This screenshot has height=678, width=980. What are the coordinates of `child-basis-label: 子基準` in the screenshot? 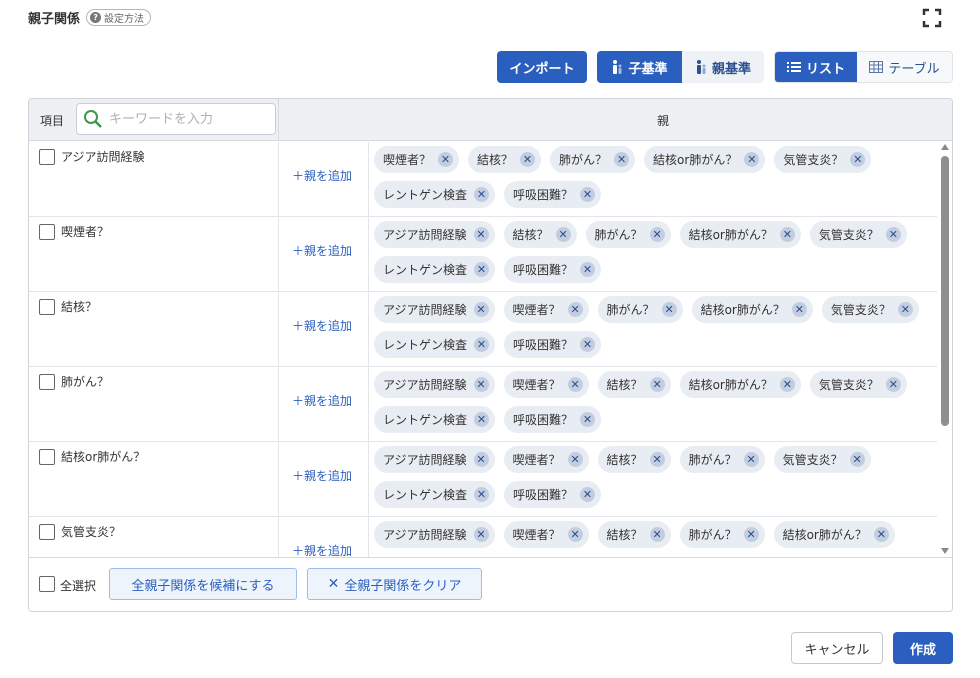 It's located at (648, 69).